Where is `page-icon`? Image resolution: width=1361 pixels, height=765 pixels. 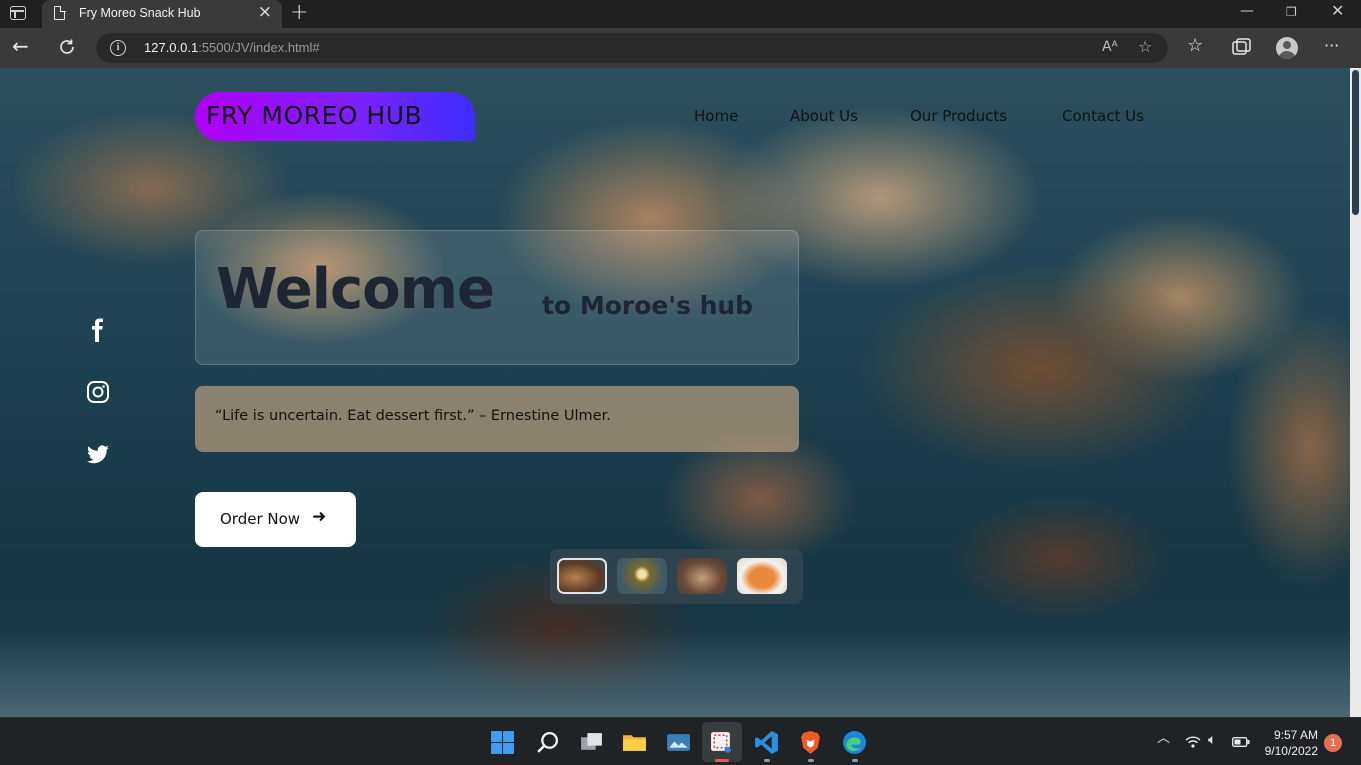
page-icon is located at coordinates (60, 12).